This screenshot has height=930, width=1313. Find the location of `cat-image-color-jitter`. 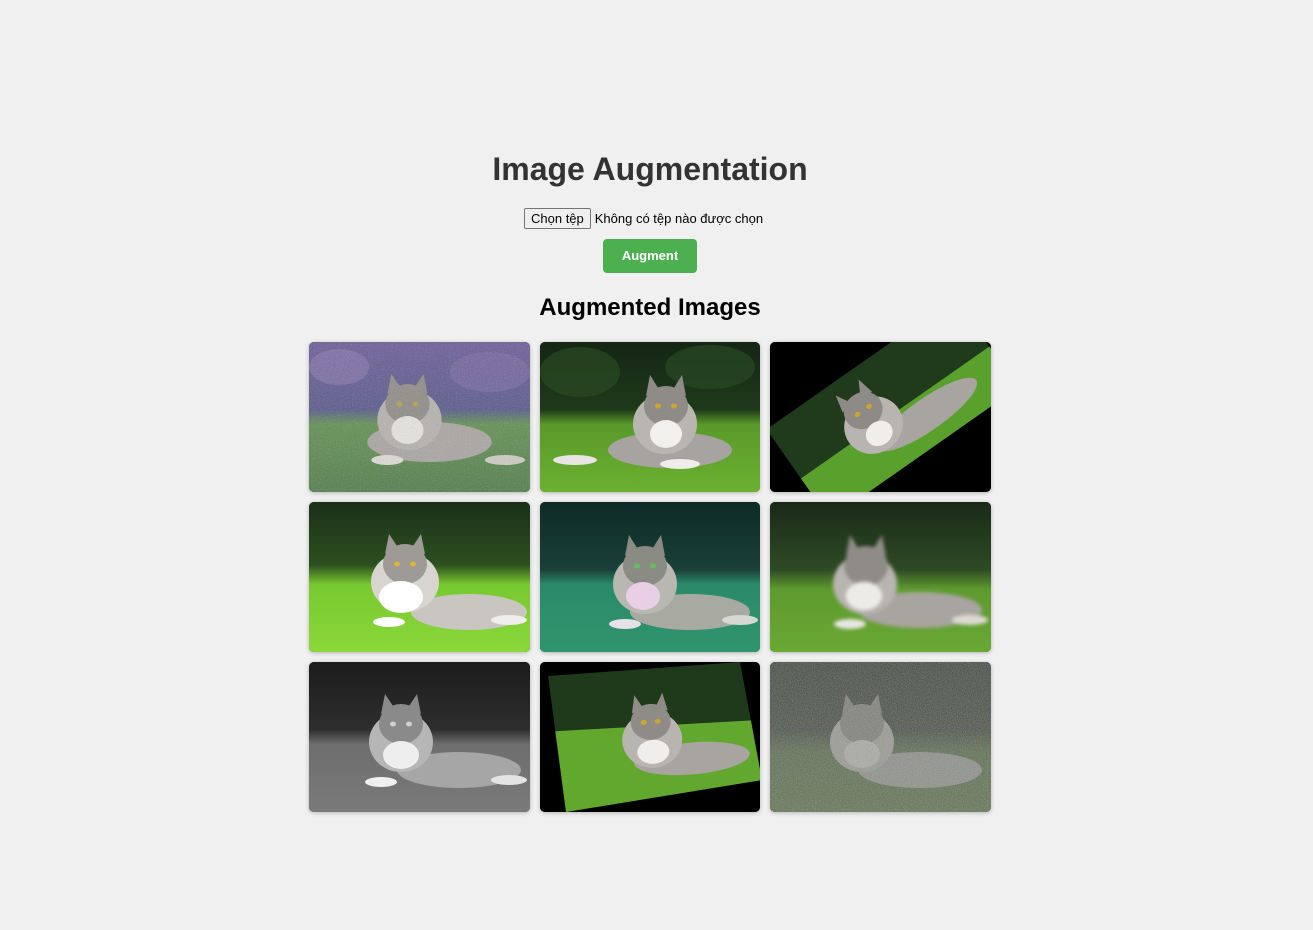

cat-image-color-jitter is located at coordinates (419, 417).